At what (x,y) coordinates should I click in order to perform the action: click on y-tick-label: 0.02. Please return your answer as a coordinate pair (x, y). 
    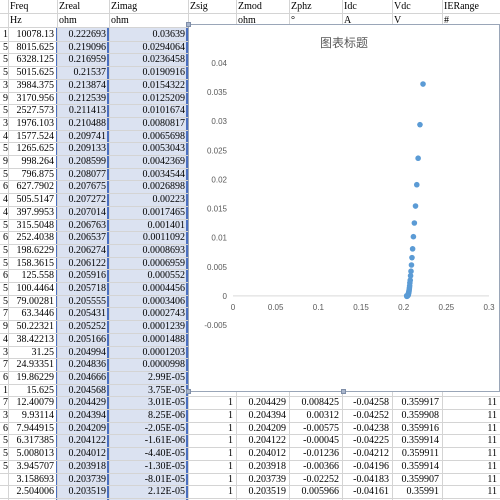
    Looking at the image, I should click on (219, 179).